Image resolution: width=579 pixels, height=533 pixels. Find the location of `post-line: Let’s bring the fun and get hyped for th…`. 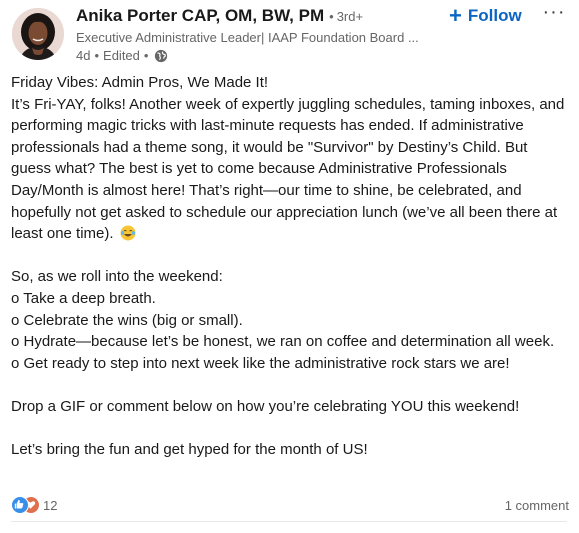

post-line: Let’s bring the fun and get hyped for th… is located at coordinates (189, 450).